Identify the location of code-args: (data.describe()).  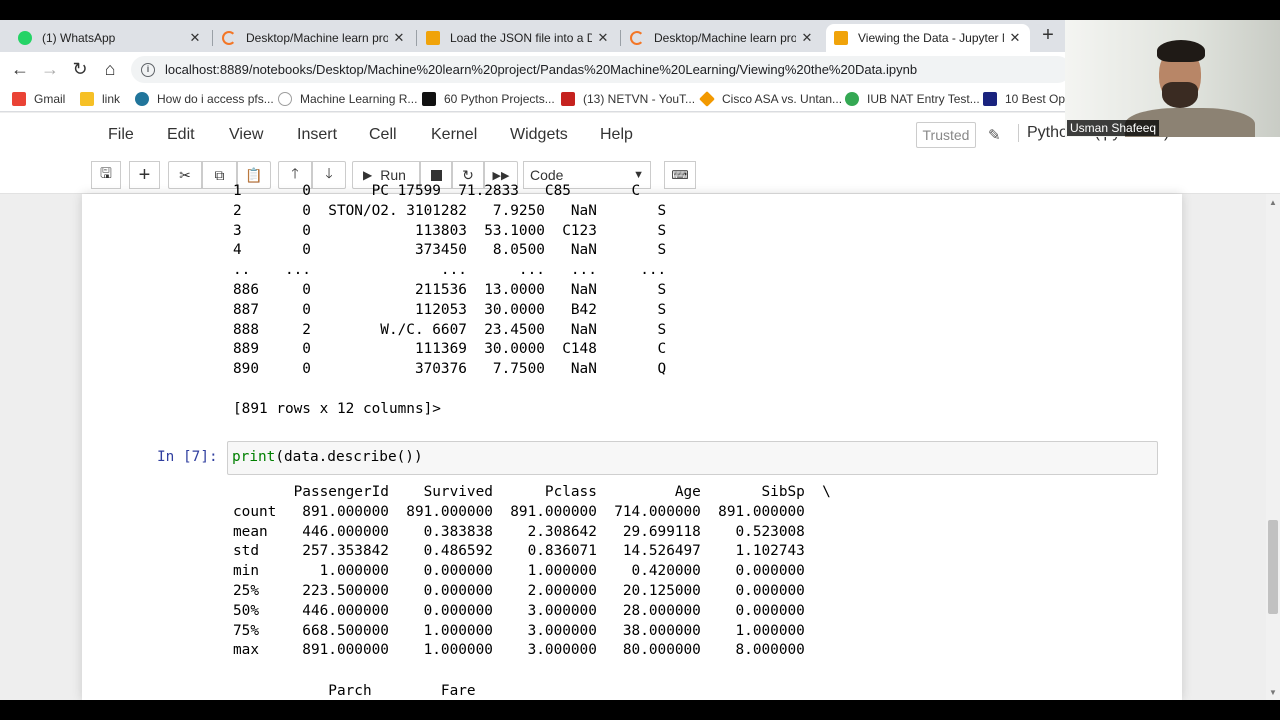
(349, 457).